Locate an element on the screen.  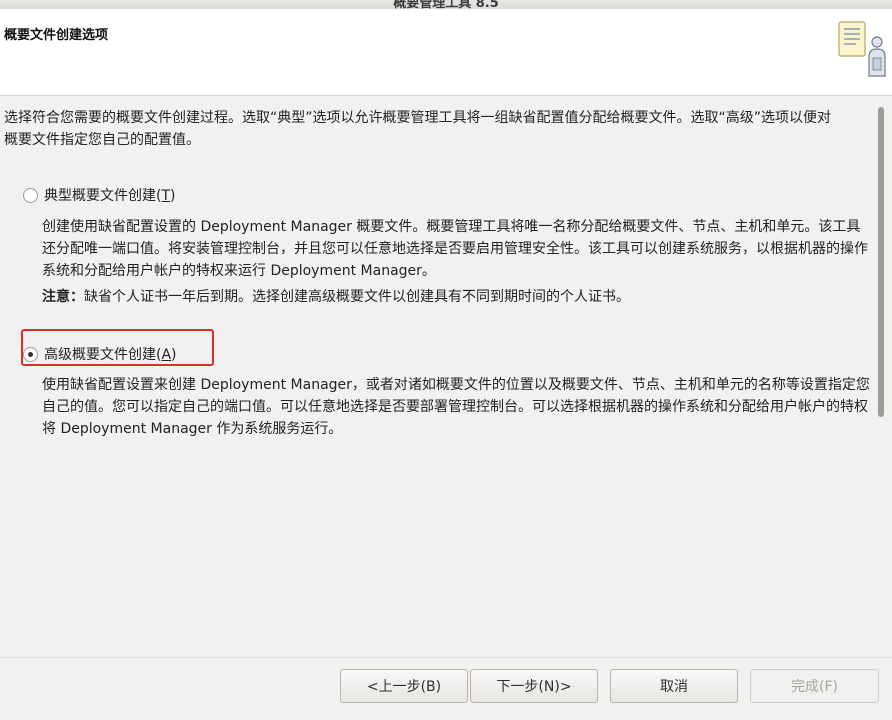
footer-divider is located at coordinates (446, 657).